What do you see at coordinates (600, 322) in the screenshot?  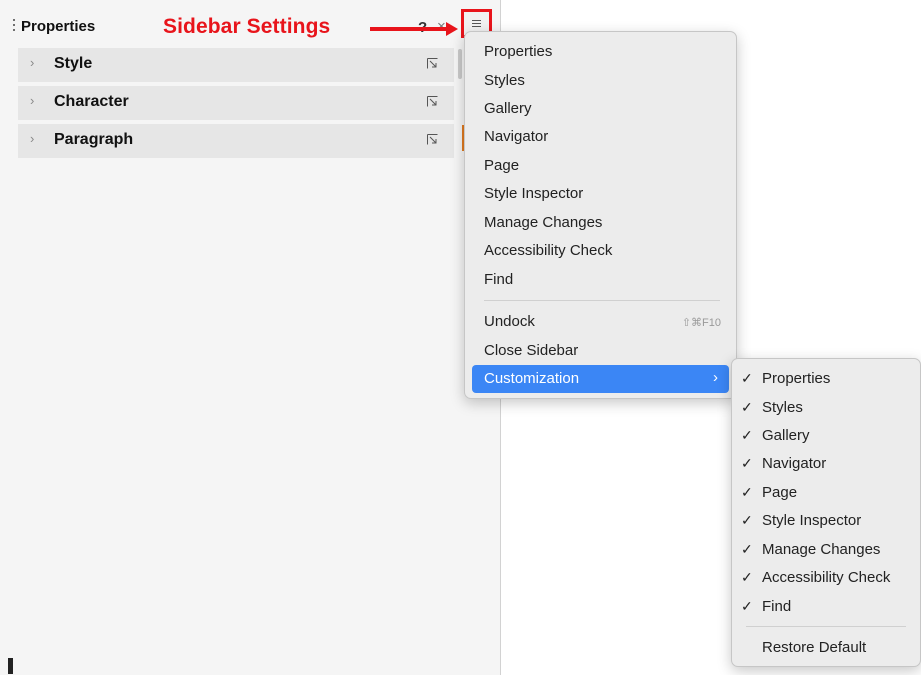 I see `menu-item-undock: Undock ⇧⌘F10` at bounding box center [600, 322].